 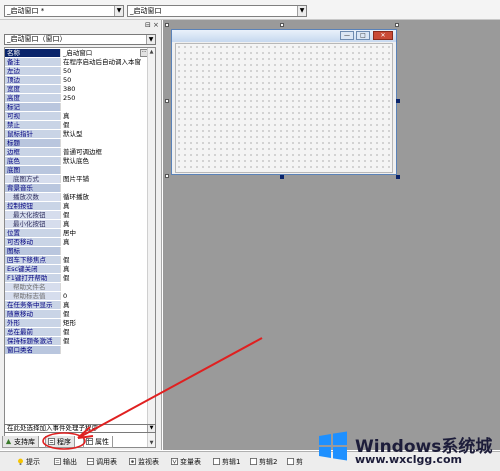 I want to click on property-row: 顶边 50, so click(x=76, y=80).